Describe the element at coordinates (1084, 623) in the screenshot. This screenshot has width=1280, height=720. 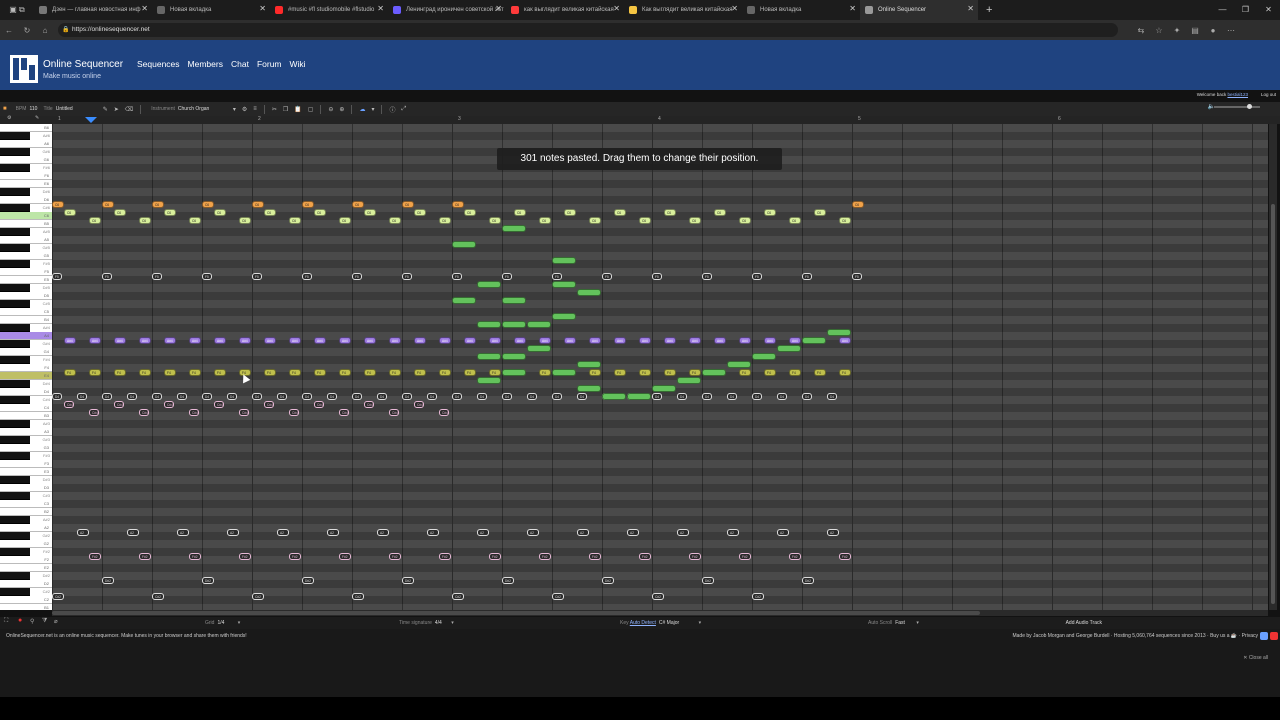
I see `add-audio-track-button: Add Audio Track` at that location.